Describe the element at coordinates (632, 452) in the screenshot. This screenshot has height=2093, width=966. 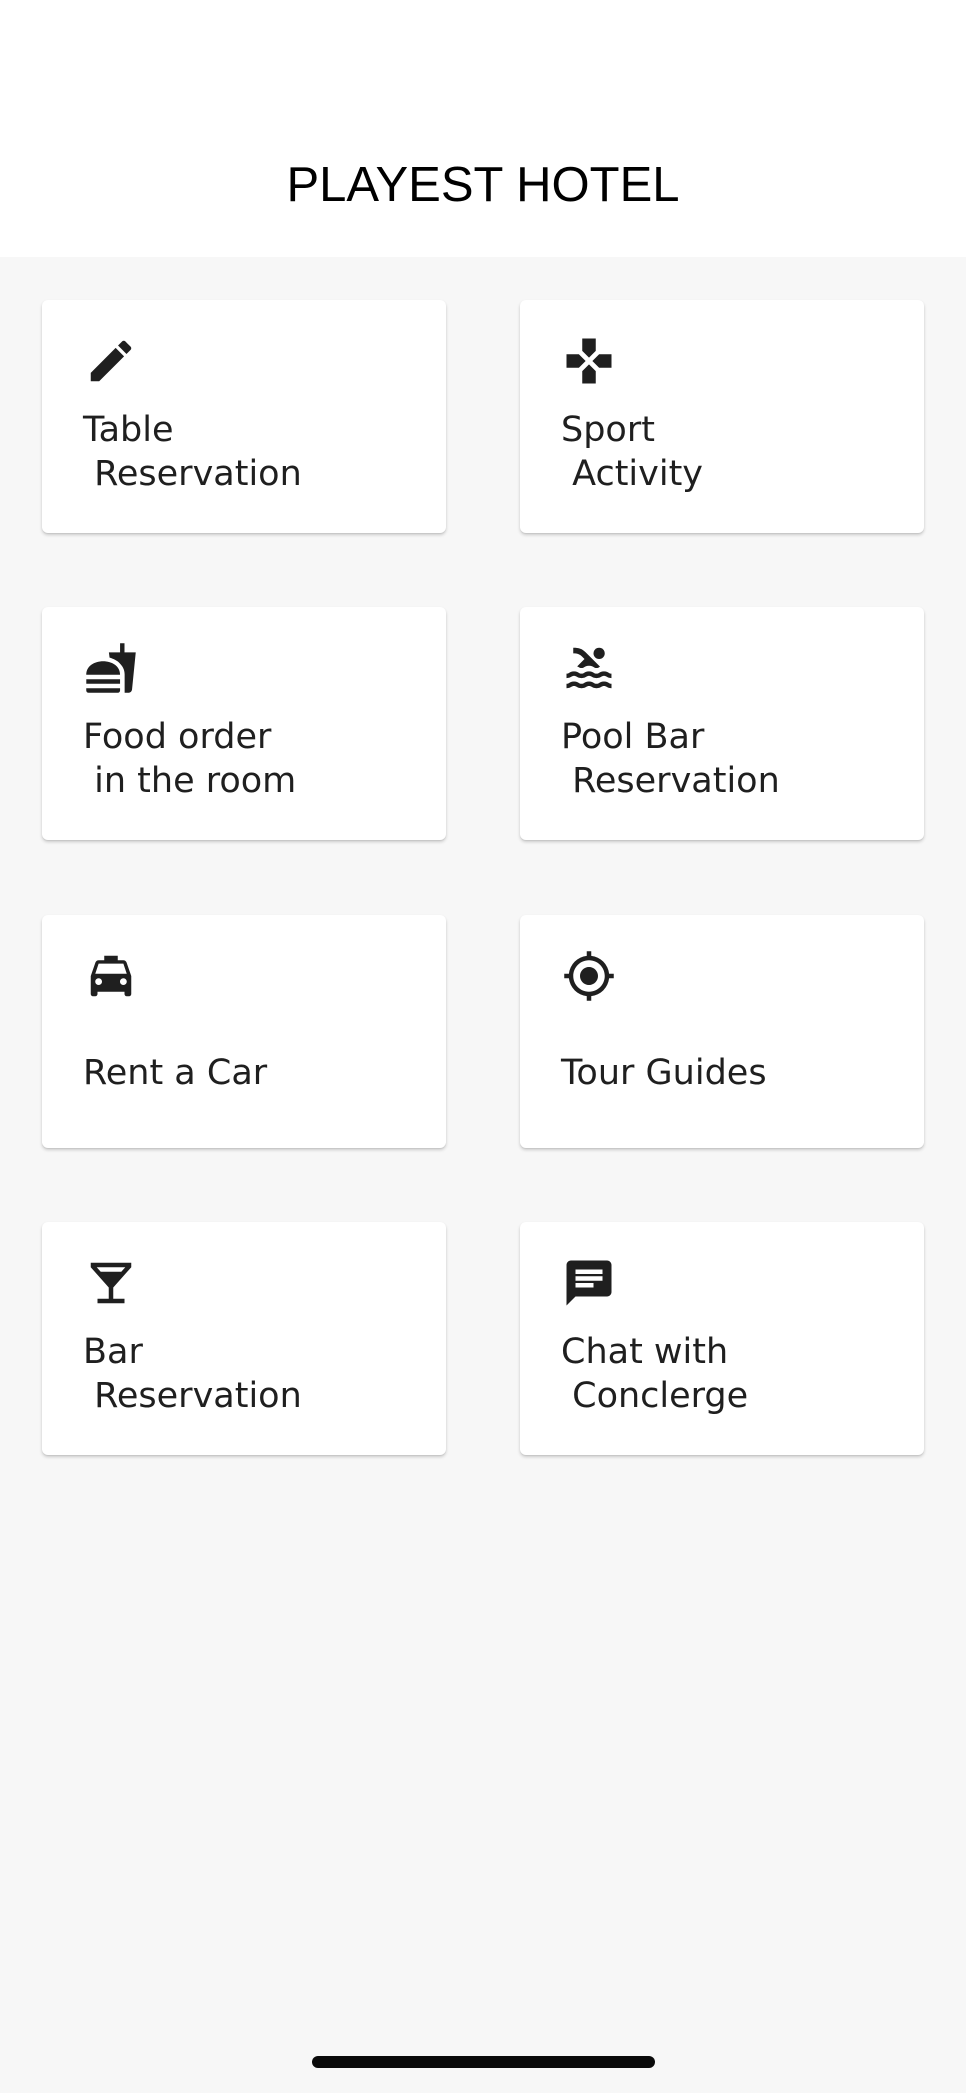
I see `card-label: Sport Activity` at that location.